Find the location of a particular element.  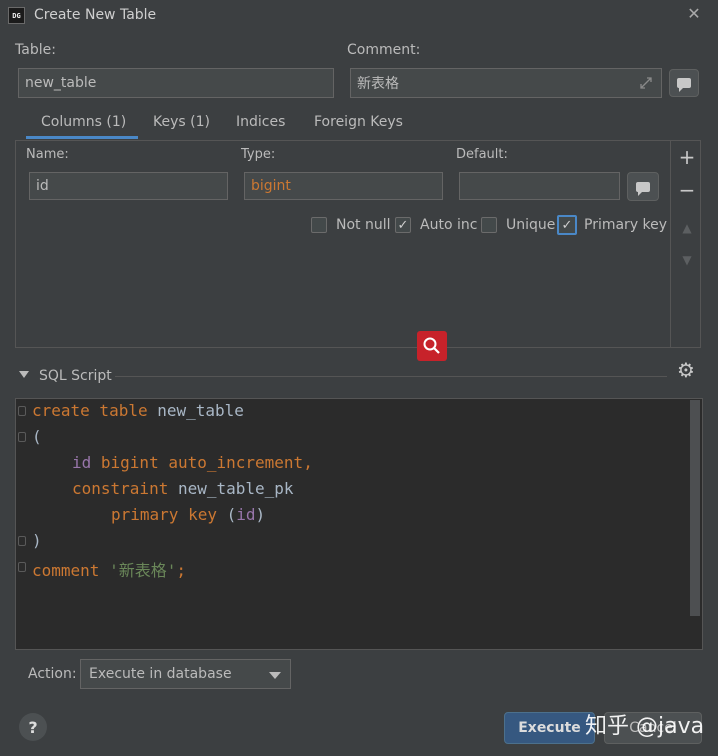

move-down-icon: ▼ is located at coordinates (687, 260).